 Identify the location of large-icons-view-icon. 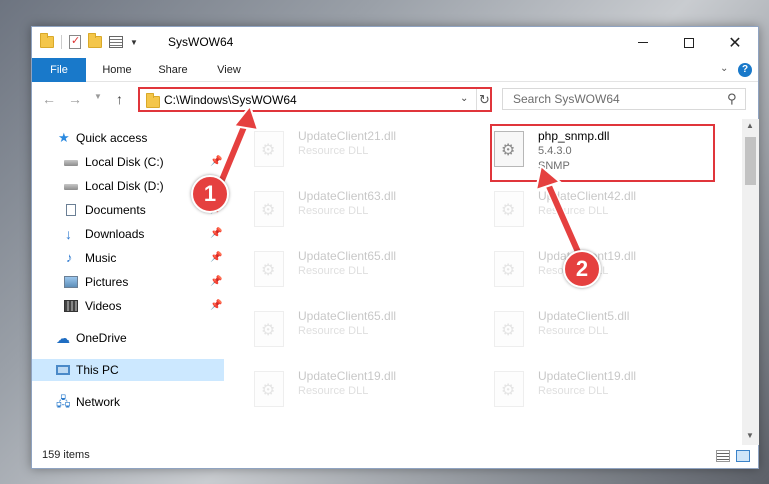
(743, 456).